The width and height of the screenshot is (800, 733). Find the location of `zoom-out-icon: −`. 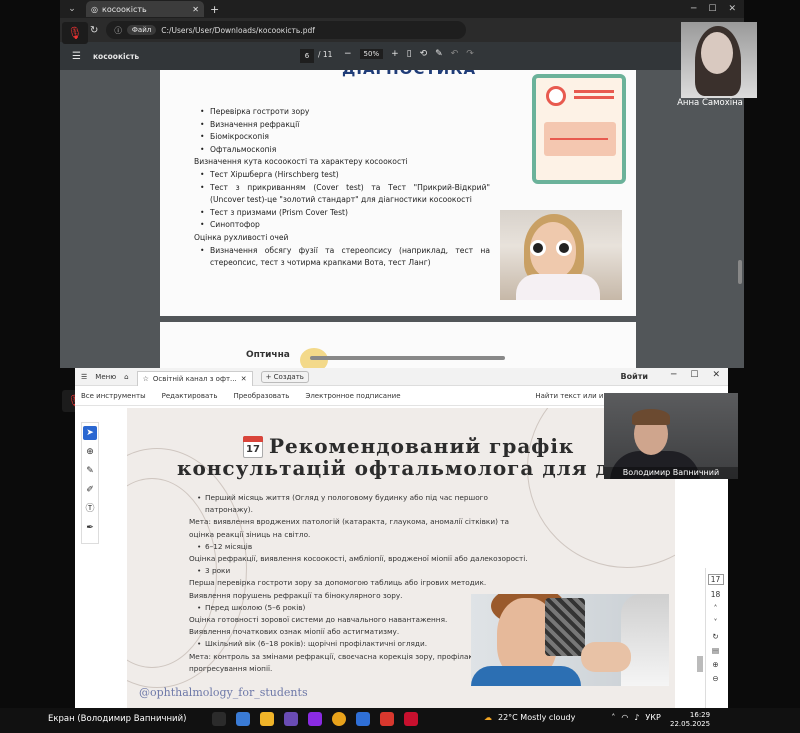

zoom-out-icon: − is located at coordinates (348, 54).